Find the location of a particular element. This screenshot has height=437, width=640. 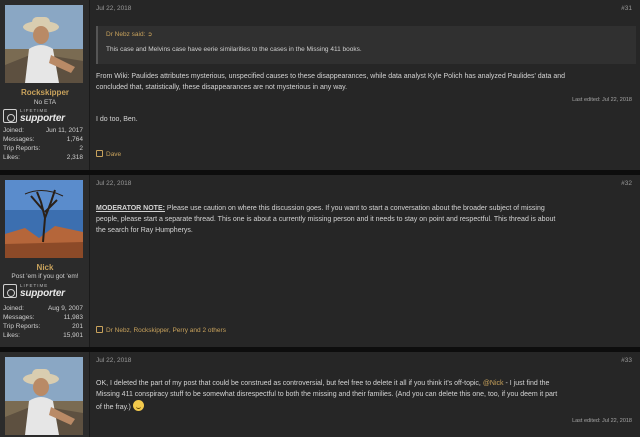

likes-bar: Dave is located at coordinates (108, 154).